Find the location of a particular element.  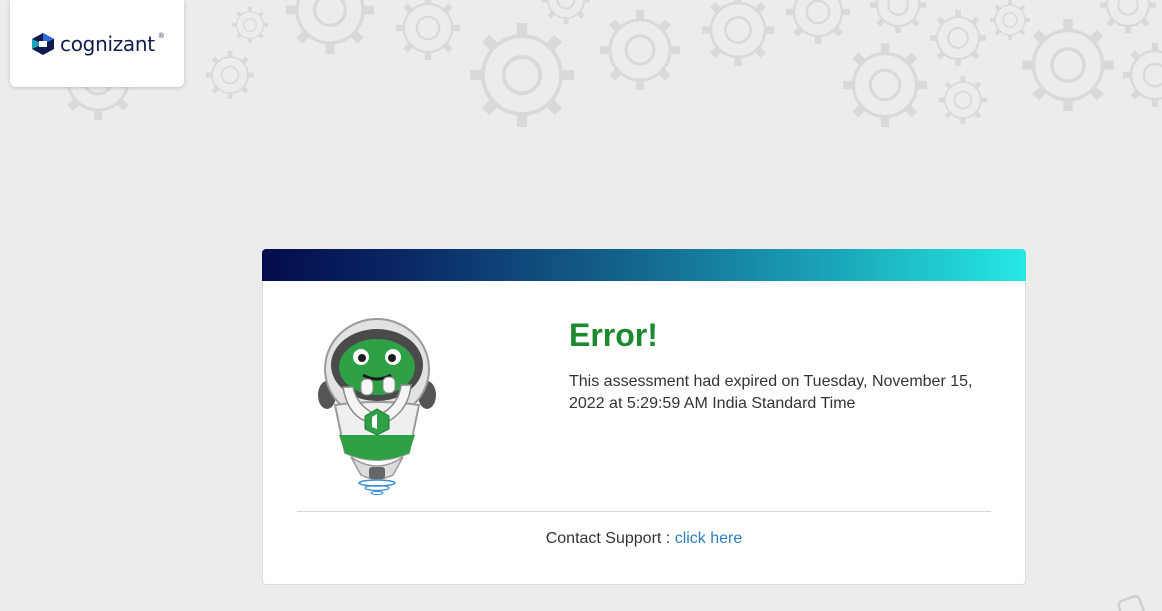

cognizant-logo-icon is located at coordinates (43, 43).